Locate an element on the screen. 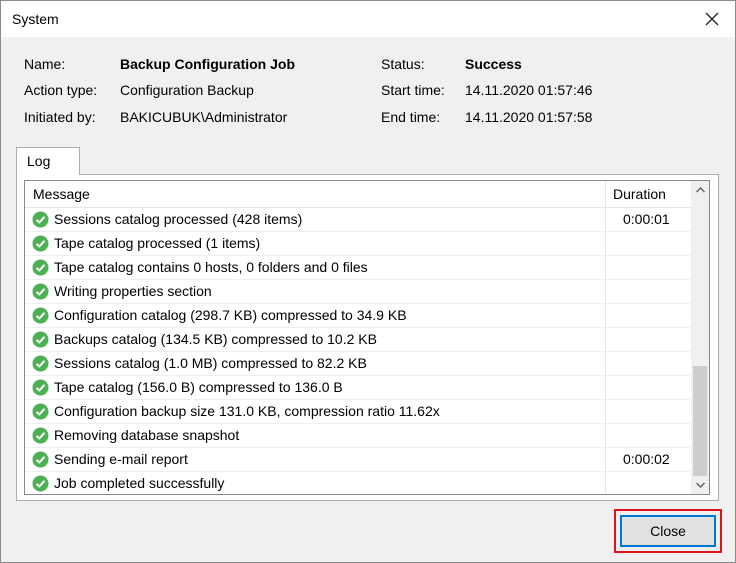  vertical-scrollbar is located at coordinates (700, 337).